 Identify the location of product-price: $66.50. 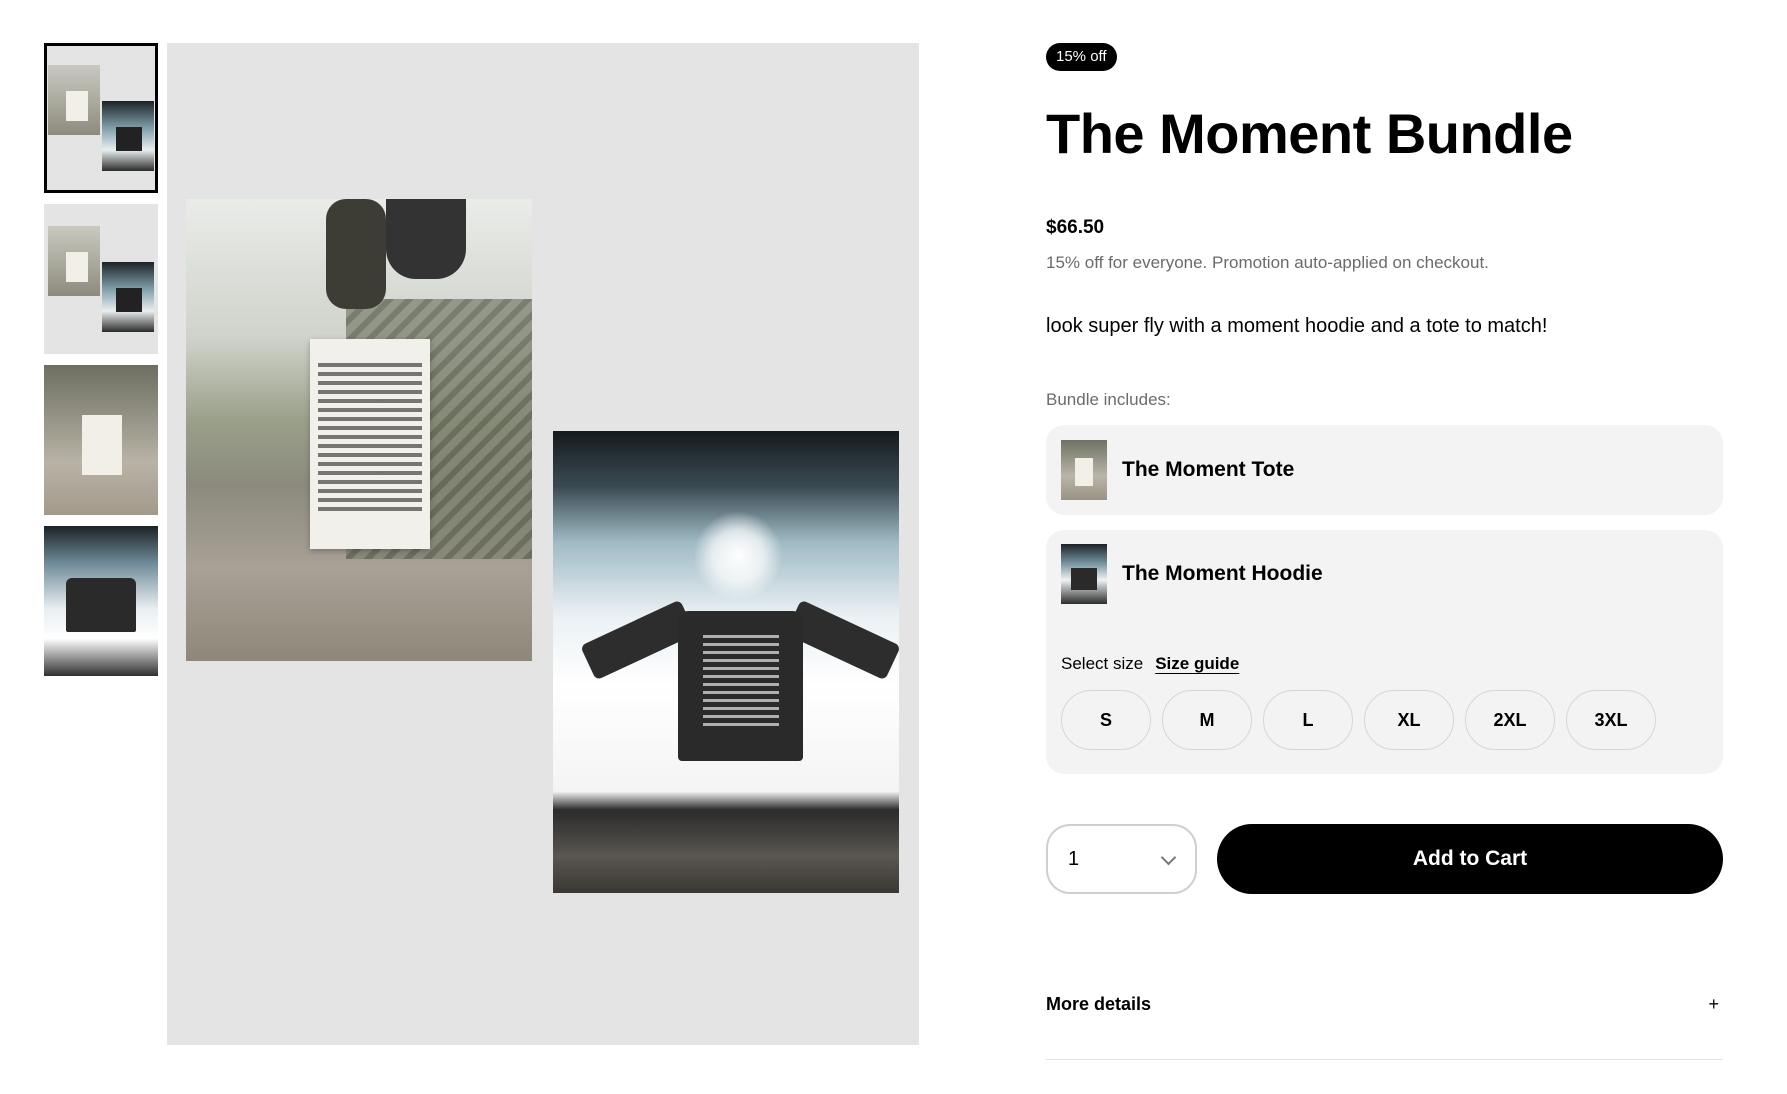
(1075, 227).